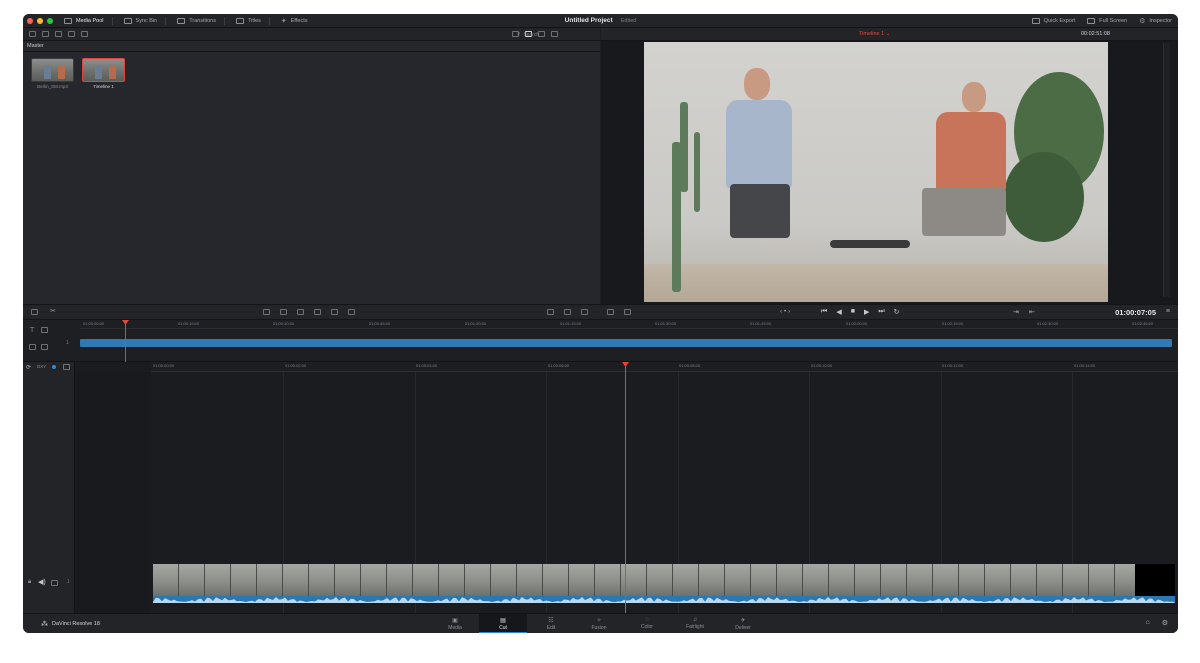 The height and width of the screenshot is (663, 1200). Describe the element at coordinates (1032, 312) in the screenshot. I see `mark-out-icon: ⇤` at that location.